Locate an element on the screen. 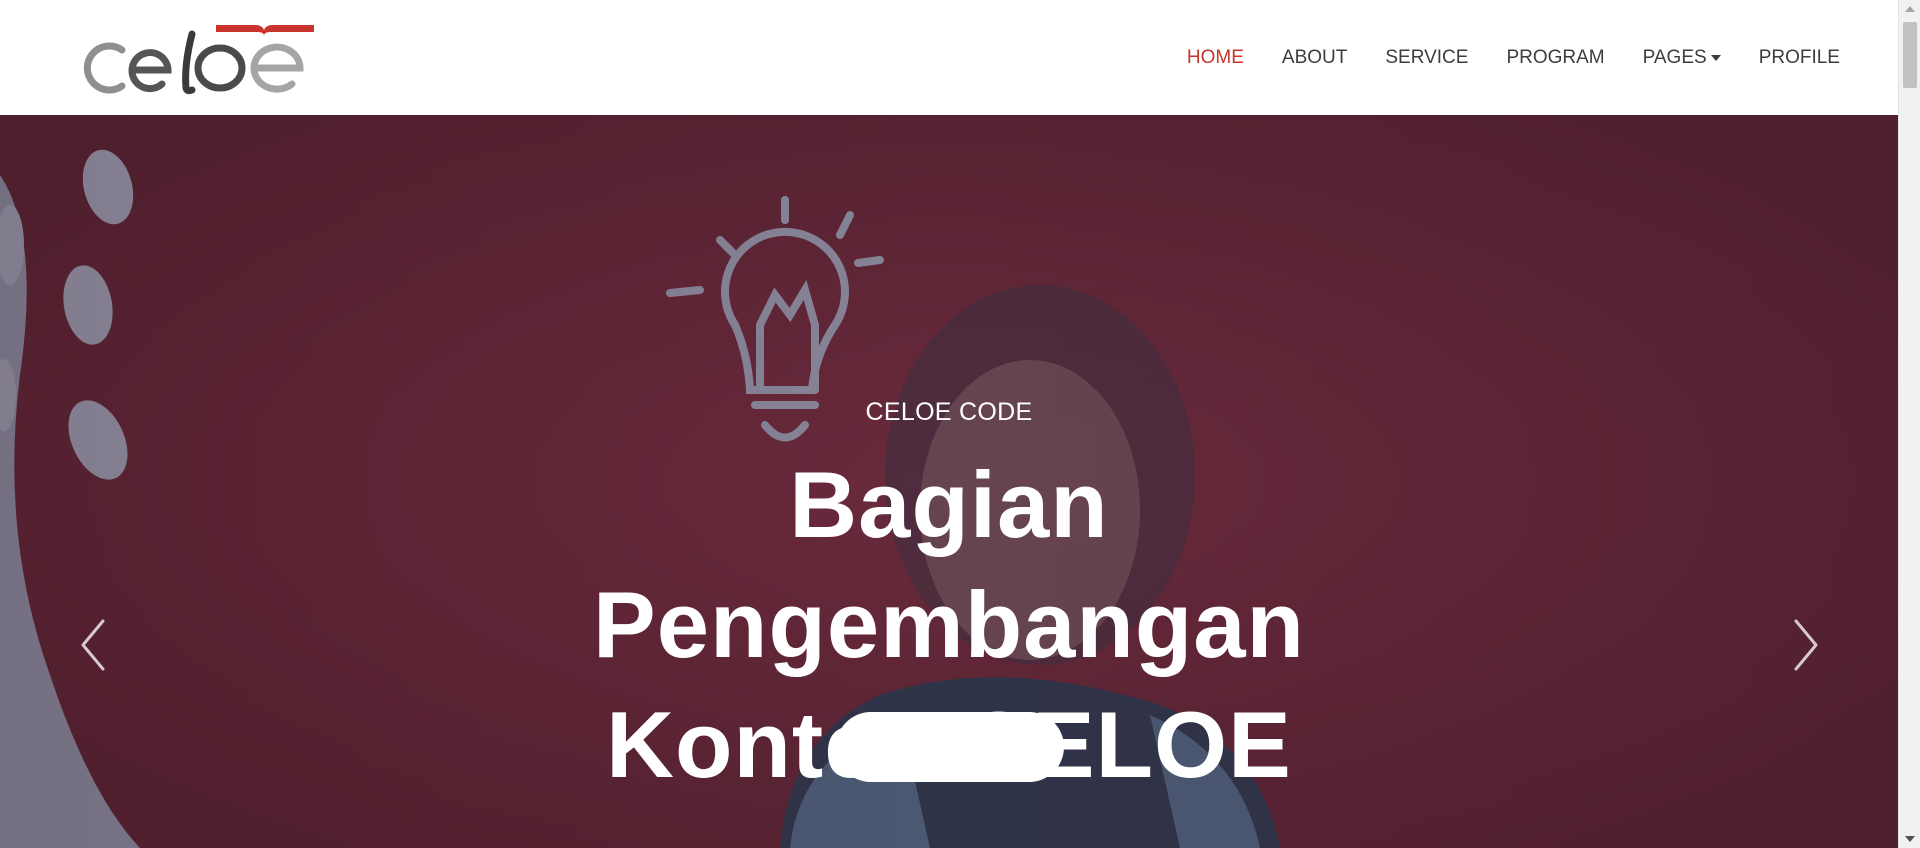 The image size is (1920, 848). scroll-up-icon is located at coordinates (1910, 9).